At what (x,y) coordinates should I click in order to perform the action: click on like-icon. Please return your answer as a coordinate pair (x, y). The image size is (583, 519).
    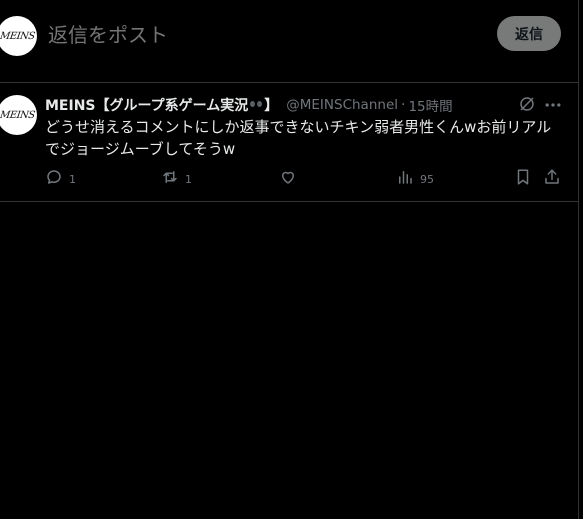
    Looking at the image, I should click on (288, 179).